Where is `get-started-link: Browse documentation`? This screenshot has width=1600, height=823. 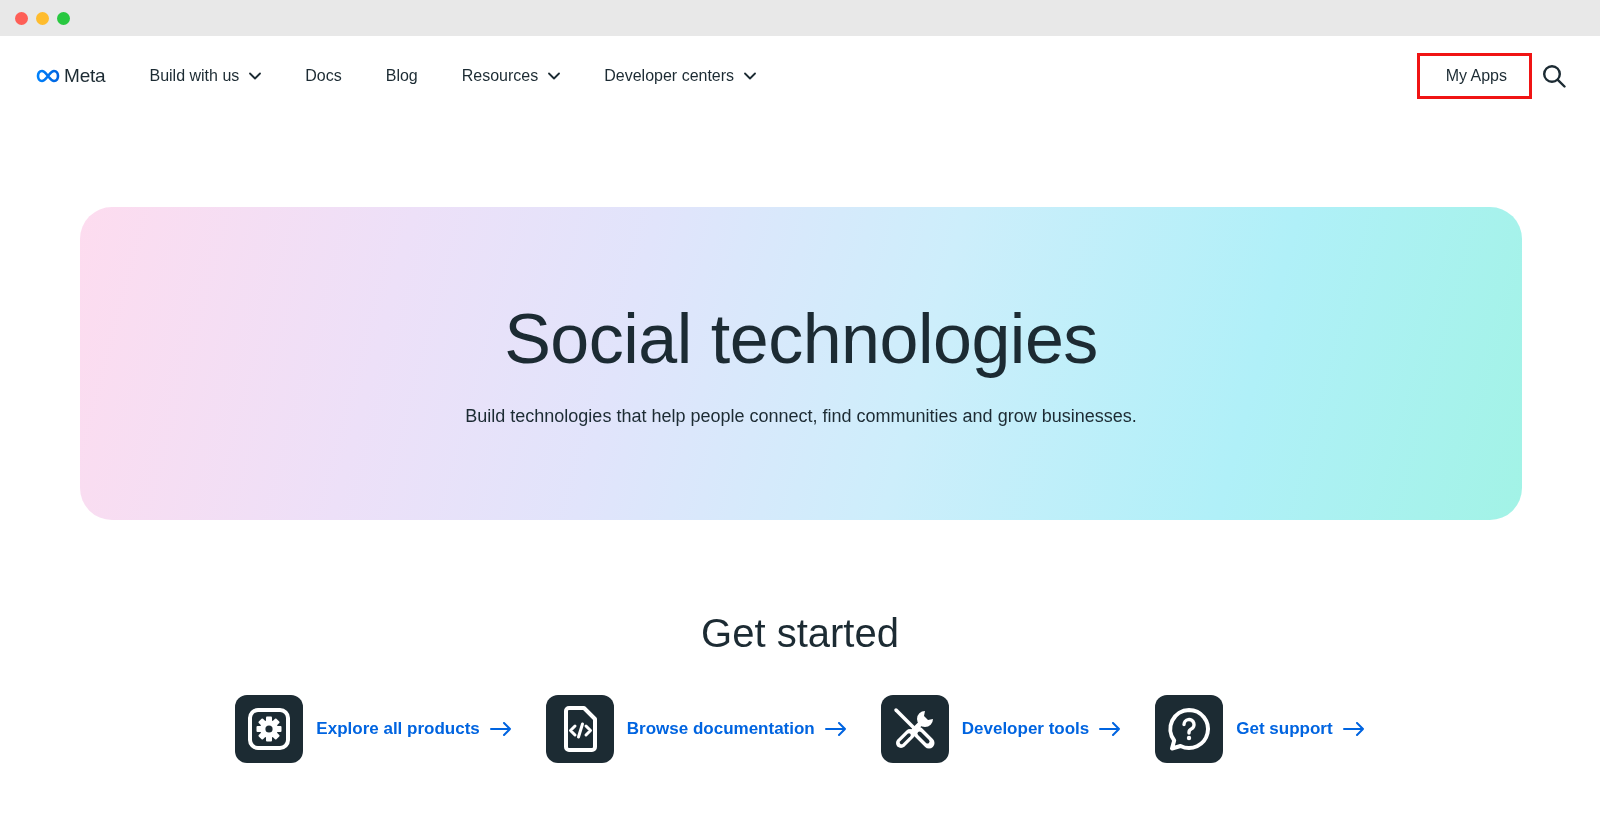
get-started-link: Browse documentation is located at coordinates (696, 729).